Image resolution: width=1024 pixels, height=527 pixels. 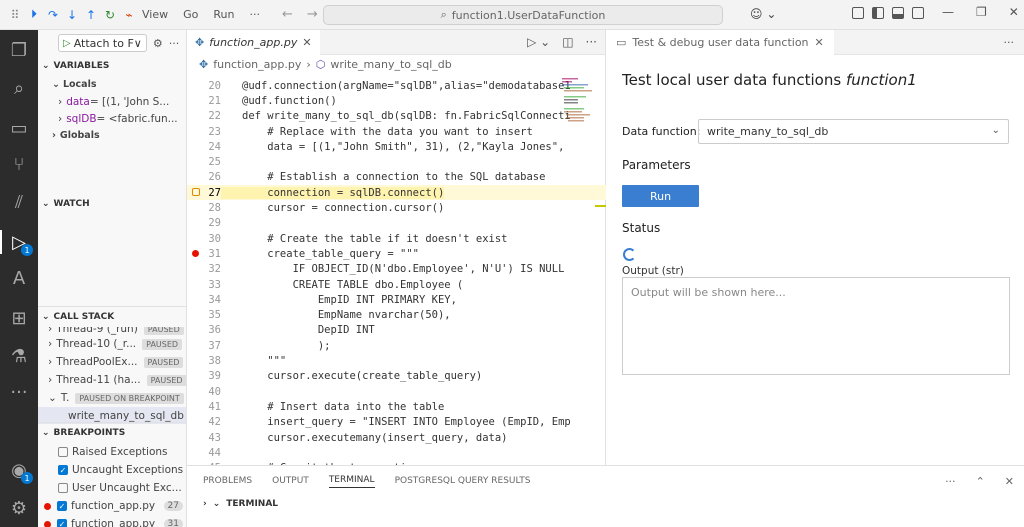 I want to click on manage-gear-icon: ⚙, so click(x=19, y=508).